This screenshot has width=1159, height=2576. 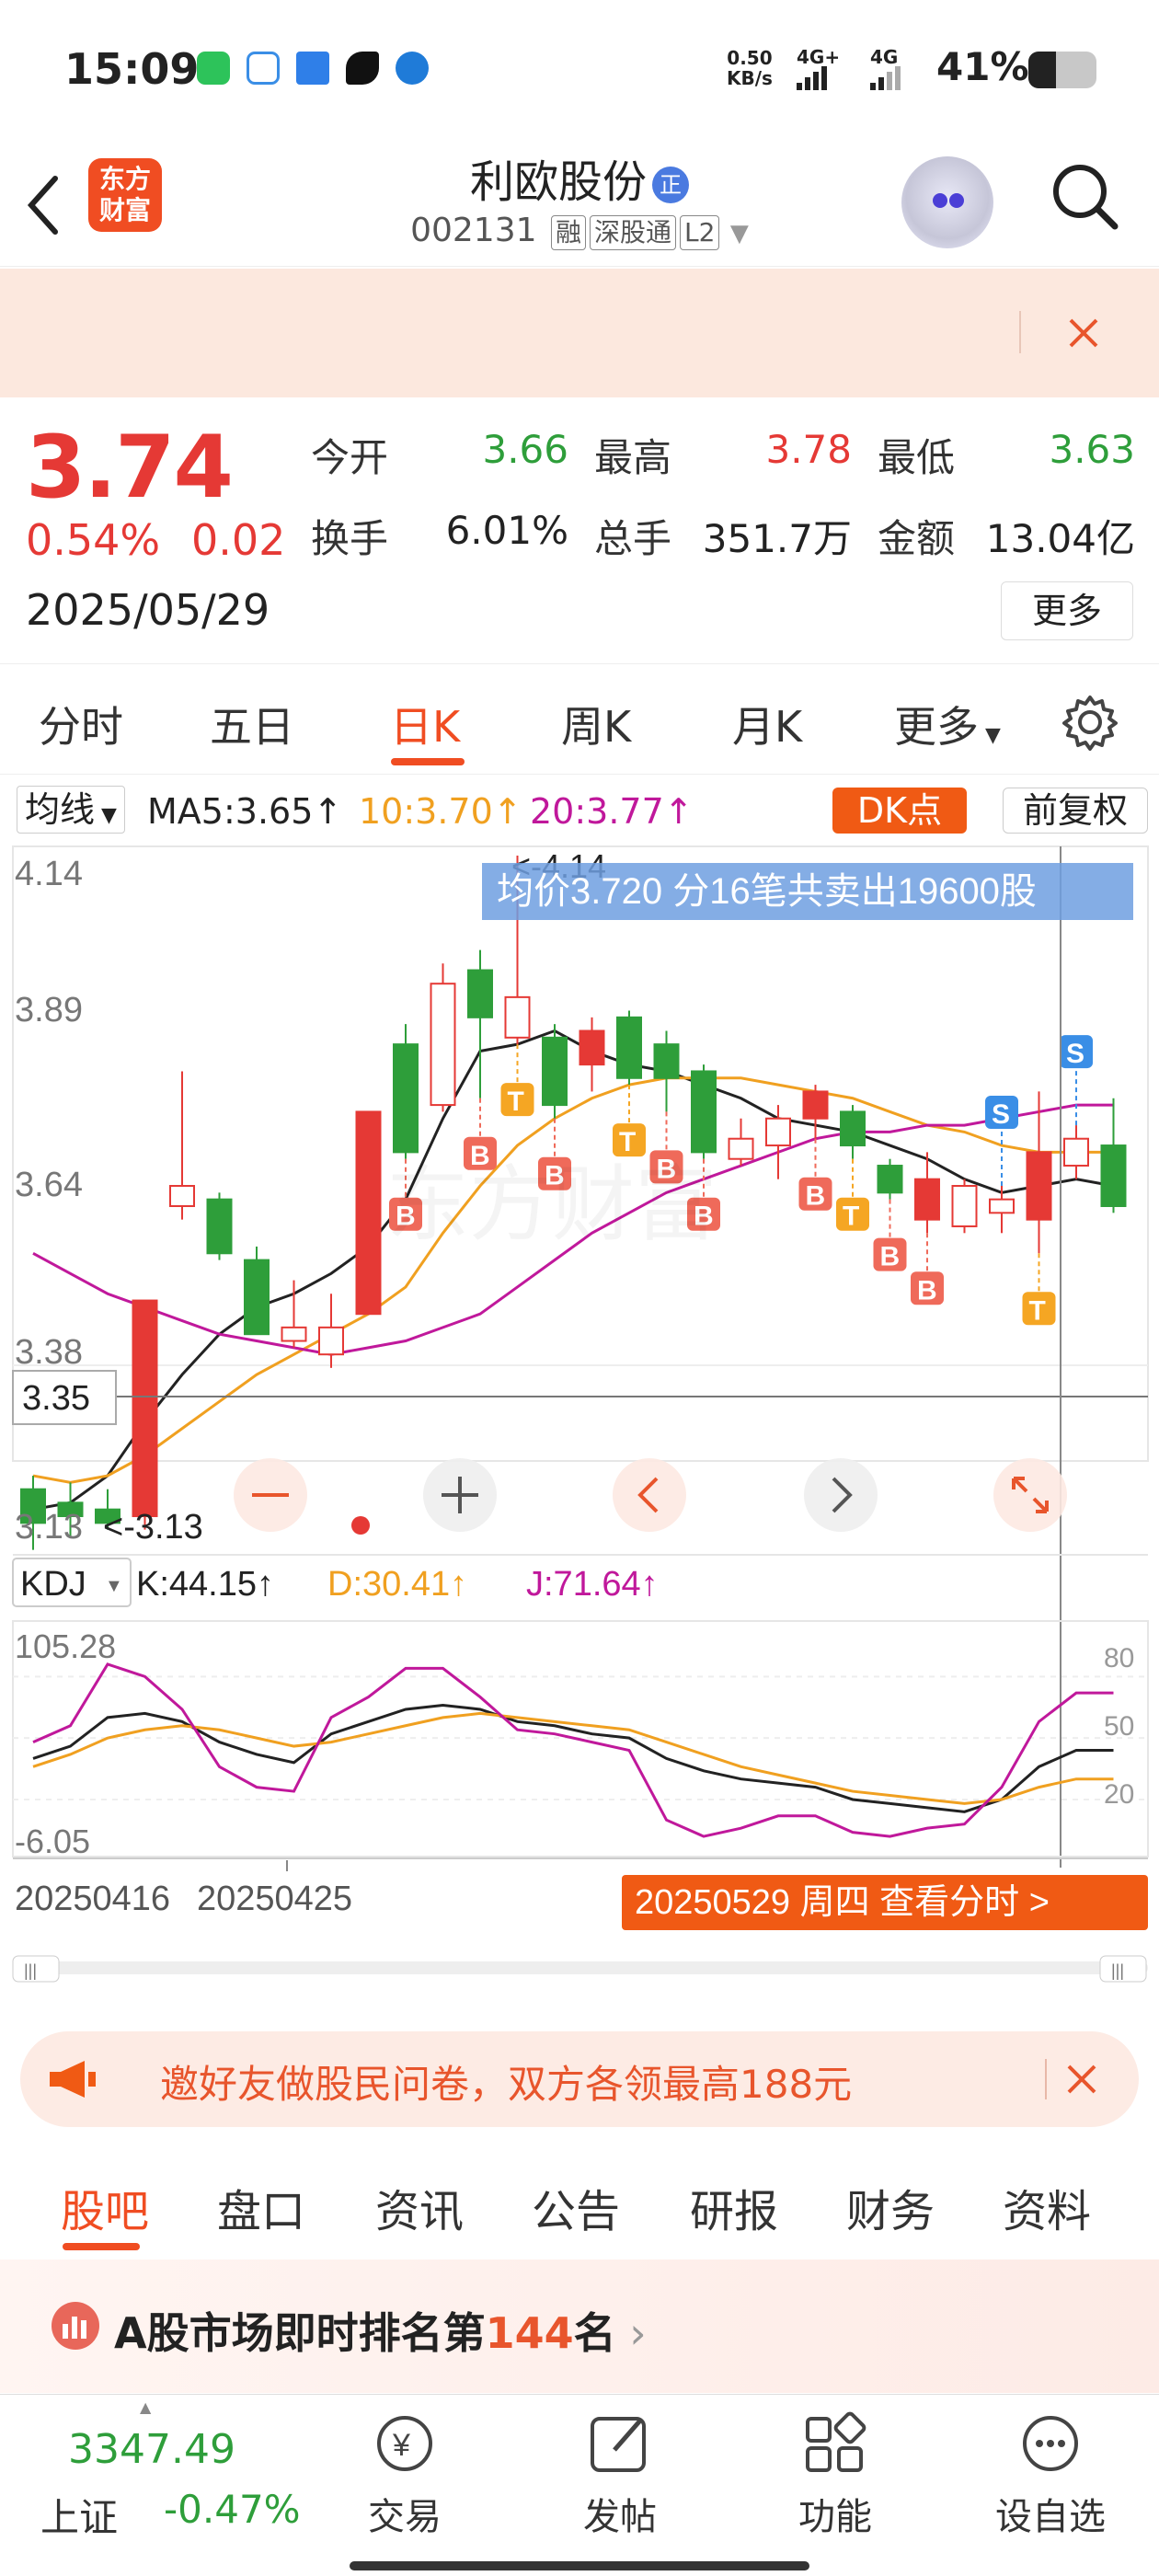 I want to click on kdj-level-80: 80, so click(x=1119, y=1658).